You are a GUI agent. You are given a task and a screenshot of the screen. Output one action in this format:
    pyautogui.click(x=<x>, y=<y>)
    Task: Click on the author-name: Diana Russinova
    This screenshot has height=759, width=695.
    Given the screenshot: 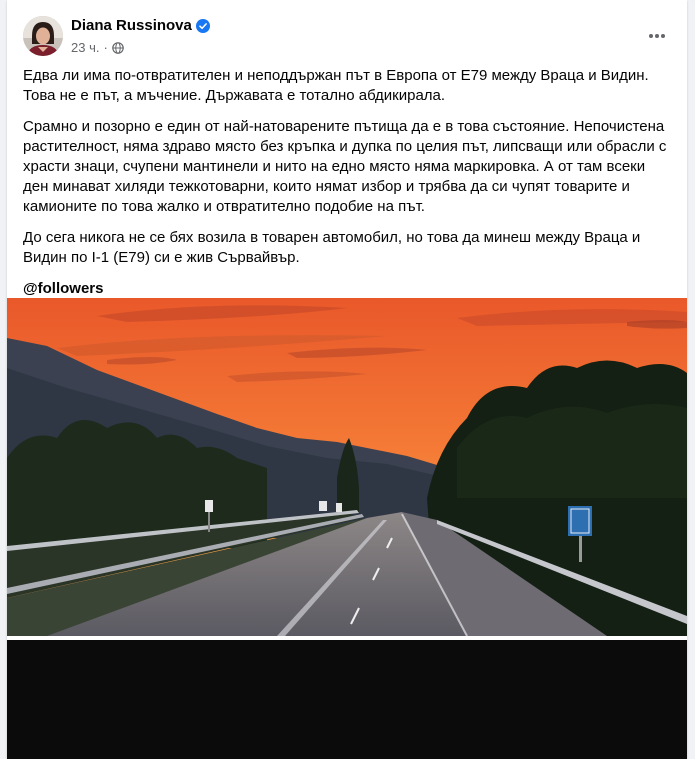 What is the action you would take?
    pyautogui.click(x=140, y=25)
    